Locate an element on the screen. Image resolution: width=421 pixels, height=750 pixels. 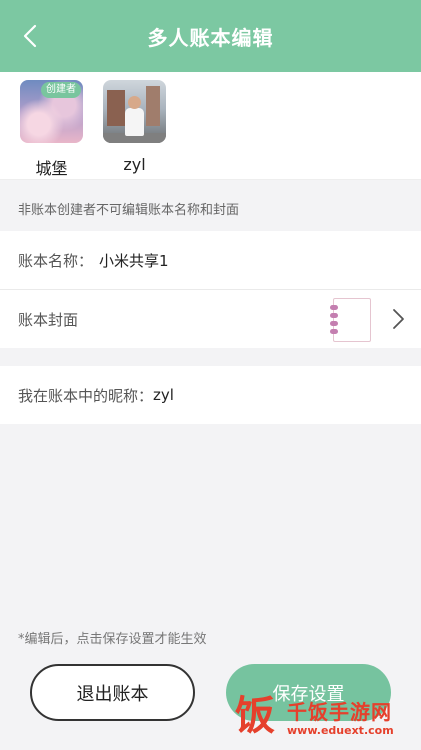
nickname-label: 我在账本中的昵称： is located at coordinates (86, 395).